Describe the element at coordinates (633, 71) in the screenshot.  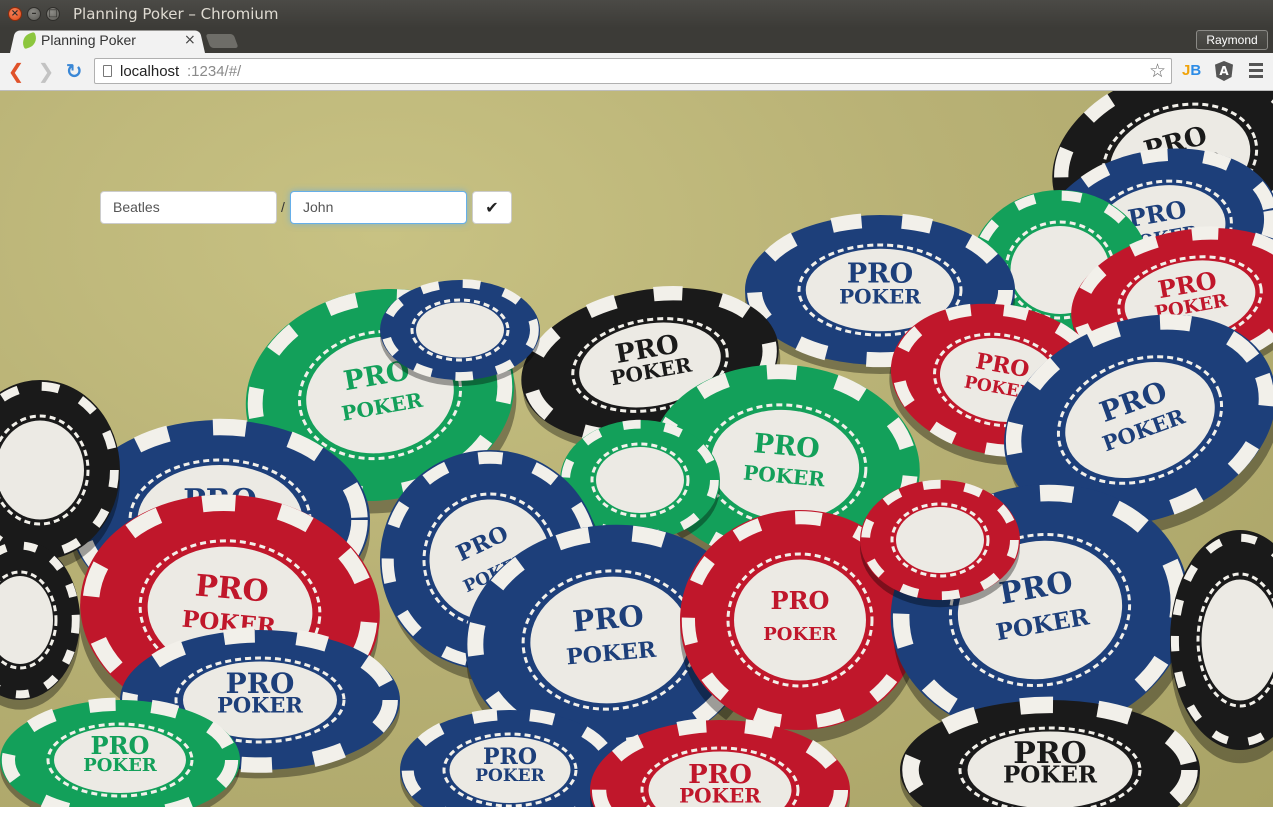
I see `address-bar: localhost :1234/#/ ☆` at that location.